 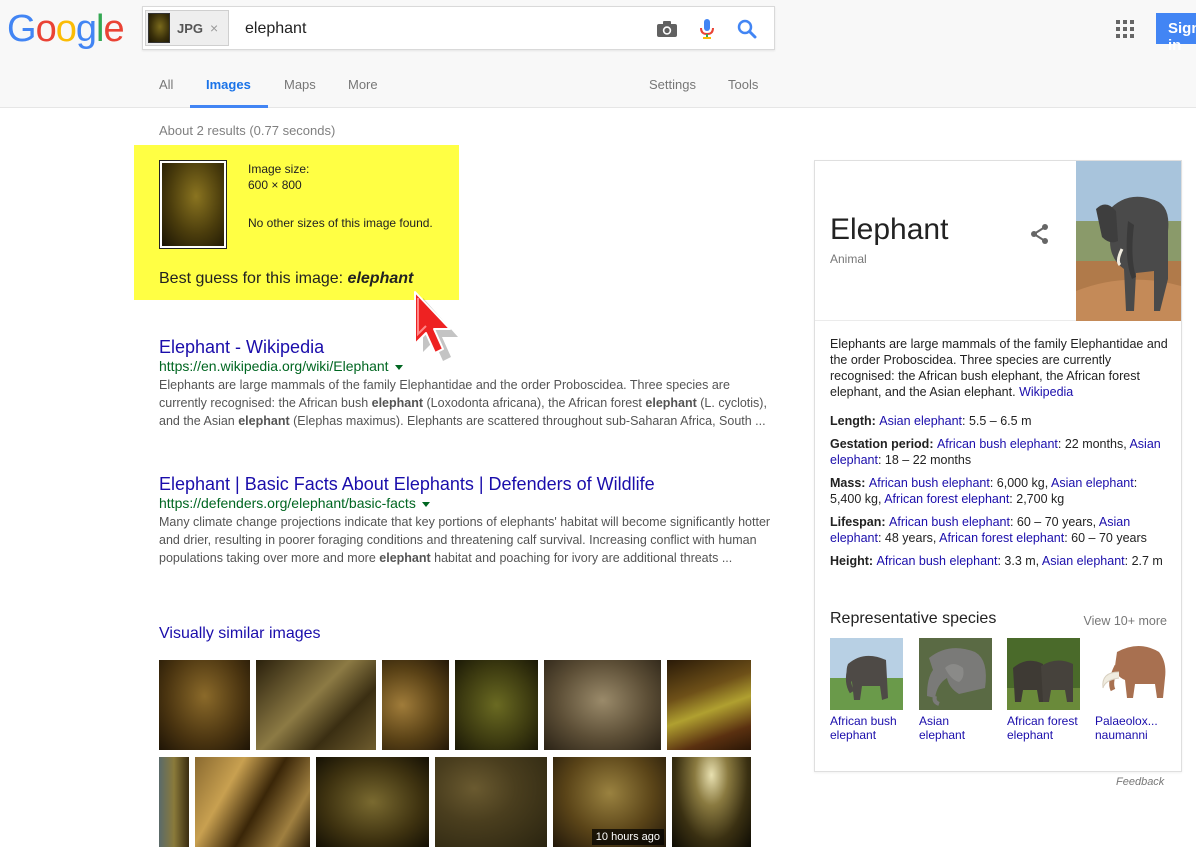 What do you see at coordinates (1125, 31) in the screenshot?
I see `apps-grid-icon` at bounding box center [1125, 31].